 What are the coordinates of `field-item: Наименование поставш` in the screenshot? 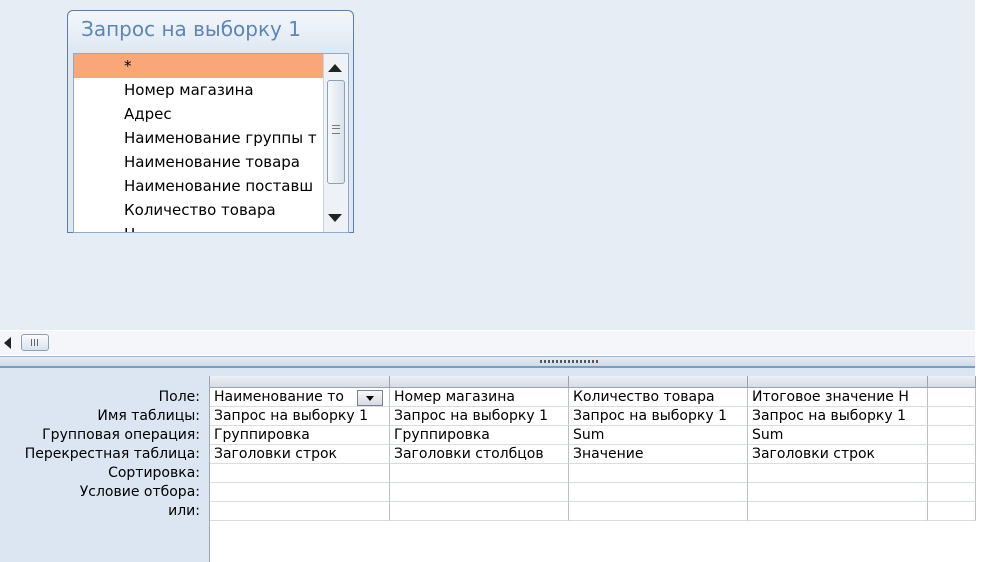 It's located at (199, 186).